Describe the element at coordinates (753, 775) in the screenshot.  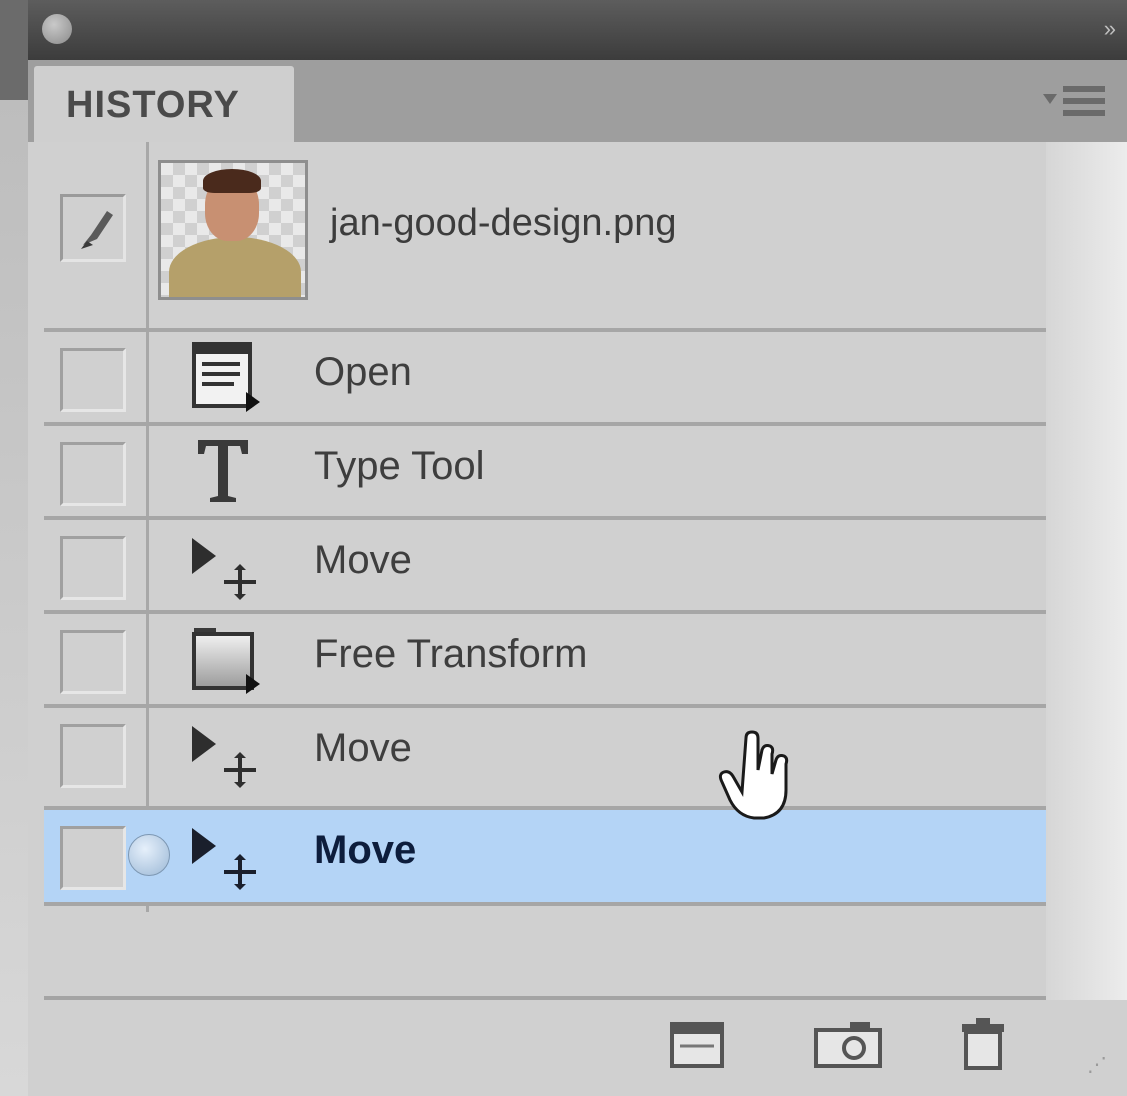
I see `hand-cursor-icon` at that location.